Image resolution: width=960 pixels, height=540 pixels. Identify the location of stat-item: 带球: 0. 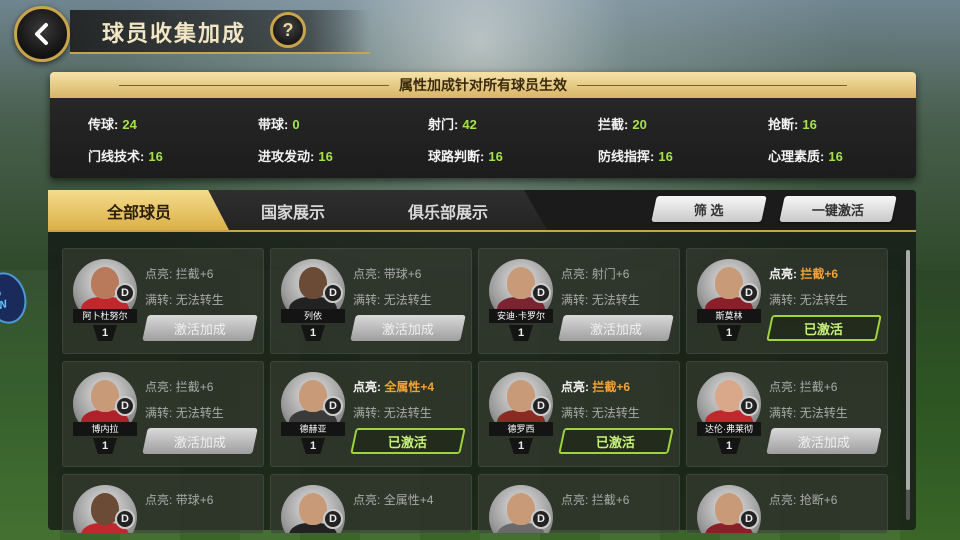
(279, 123).